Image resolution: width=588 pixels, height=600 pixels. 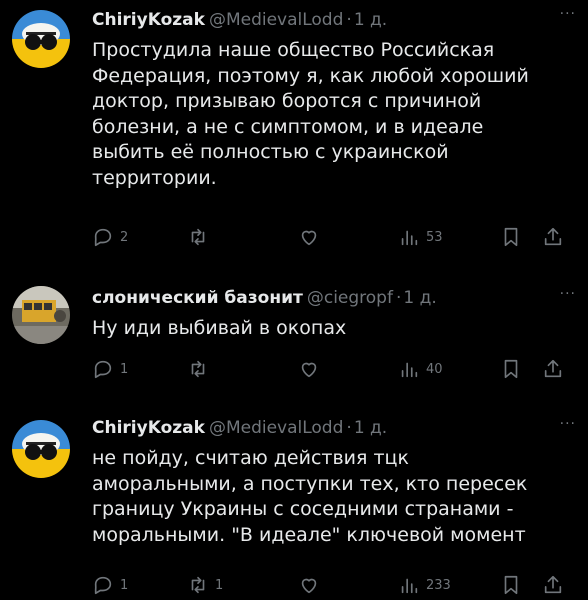 What do you see at coordinates (420, 369) in the screenshot?
I see `views-button: 40` at bounding box center [420, 369].